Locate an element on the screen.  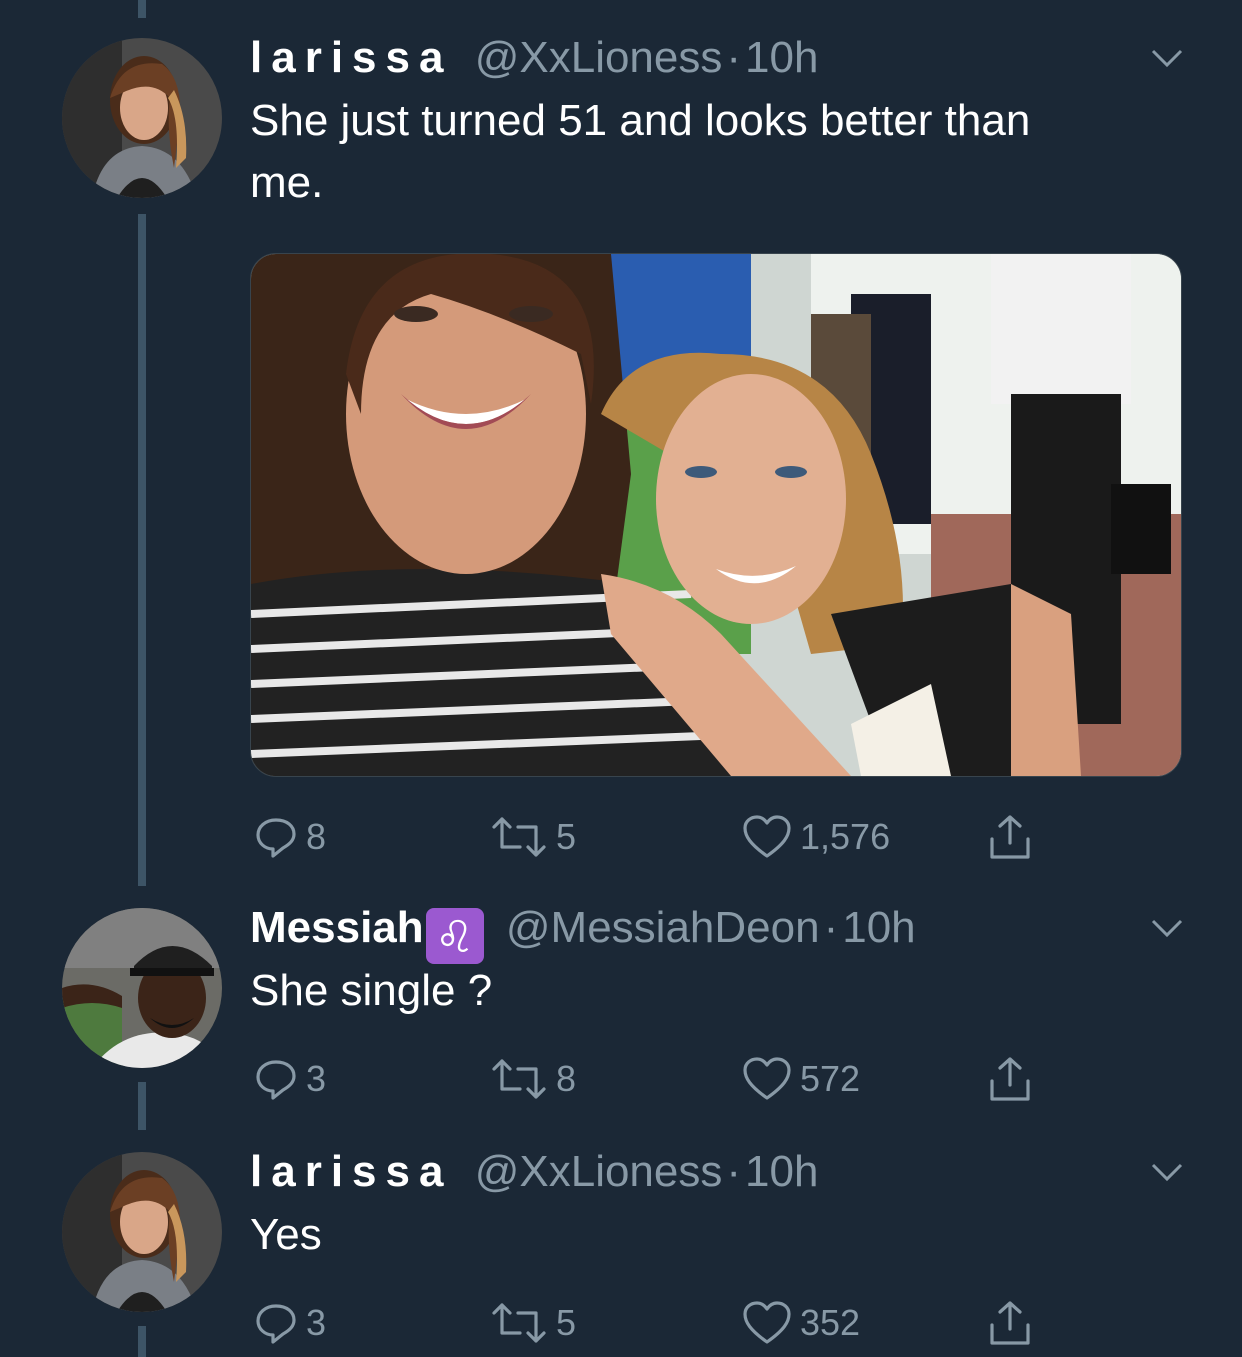
tweet-text-line: me. is located at coordinates (287, 182).